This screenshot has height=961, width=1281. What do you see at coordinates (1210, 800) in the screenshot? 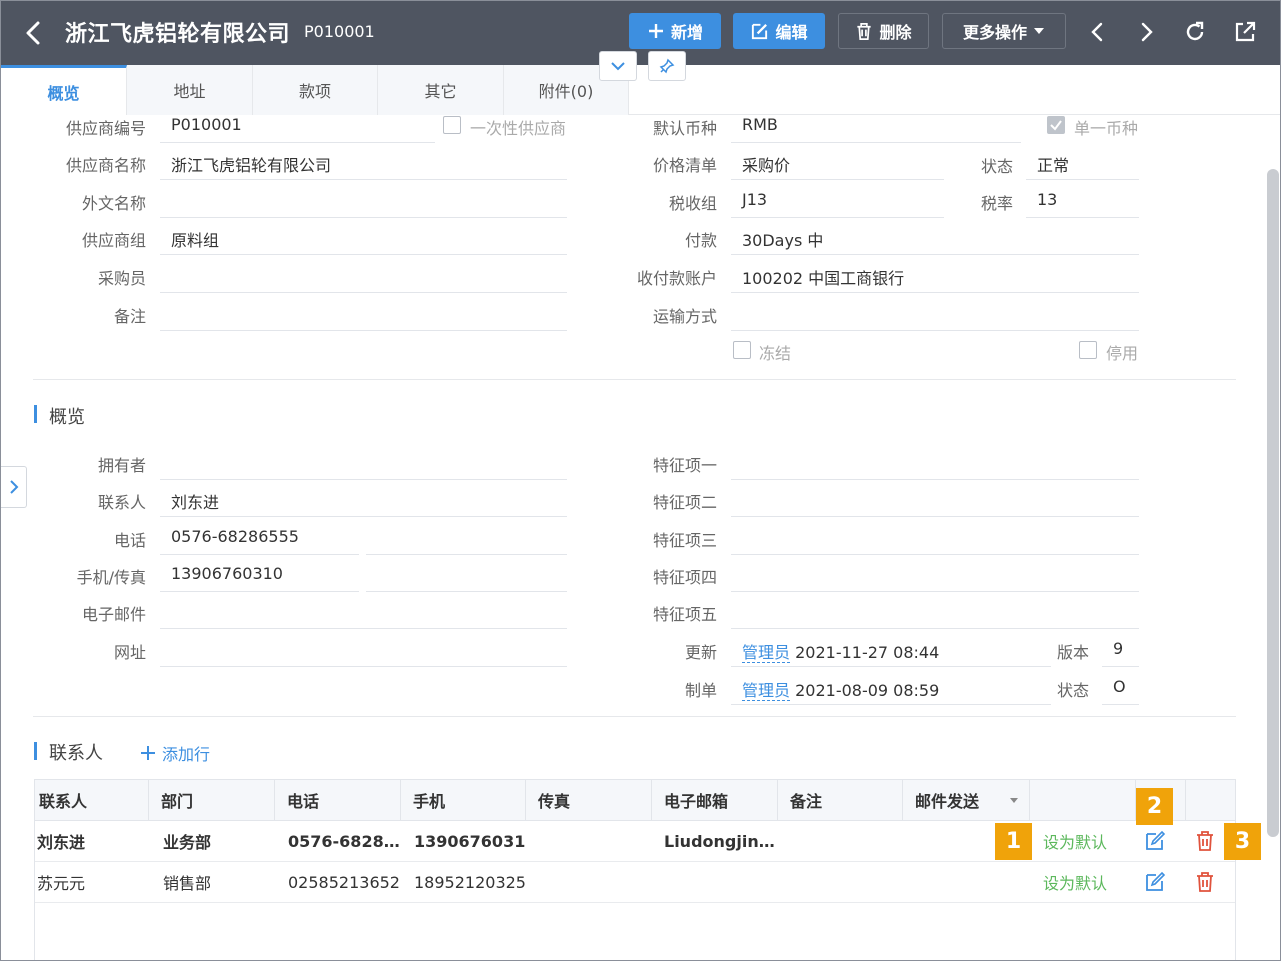
I see `col-header-delete` at bounding box center [1210, 800].